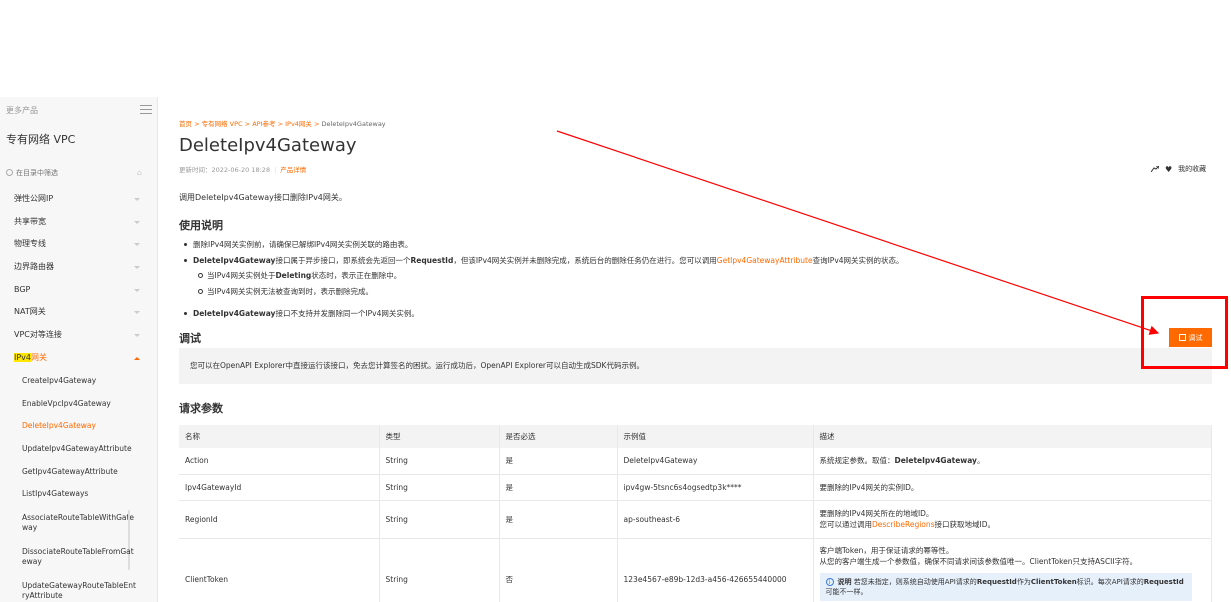  I want to click on sidebar-item-label: 共享带宽, so click(30, 221).